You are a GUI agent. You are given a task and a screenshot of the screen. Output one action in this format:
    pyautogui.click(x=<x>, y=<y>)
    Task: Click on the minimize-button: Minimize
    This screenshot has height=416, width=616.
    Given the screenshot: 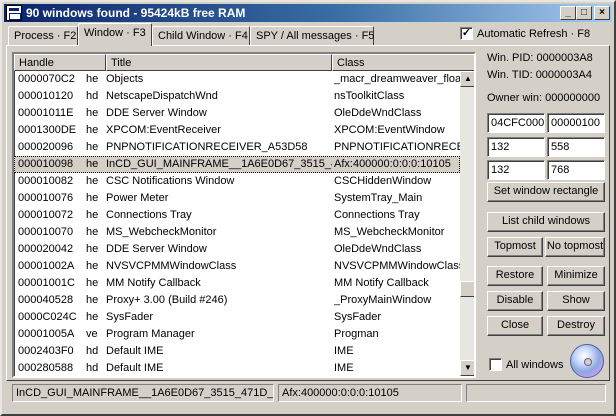 What is the action you would take?
    pyautogui.click(x=576, y=276)
    